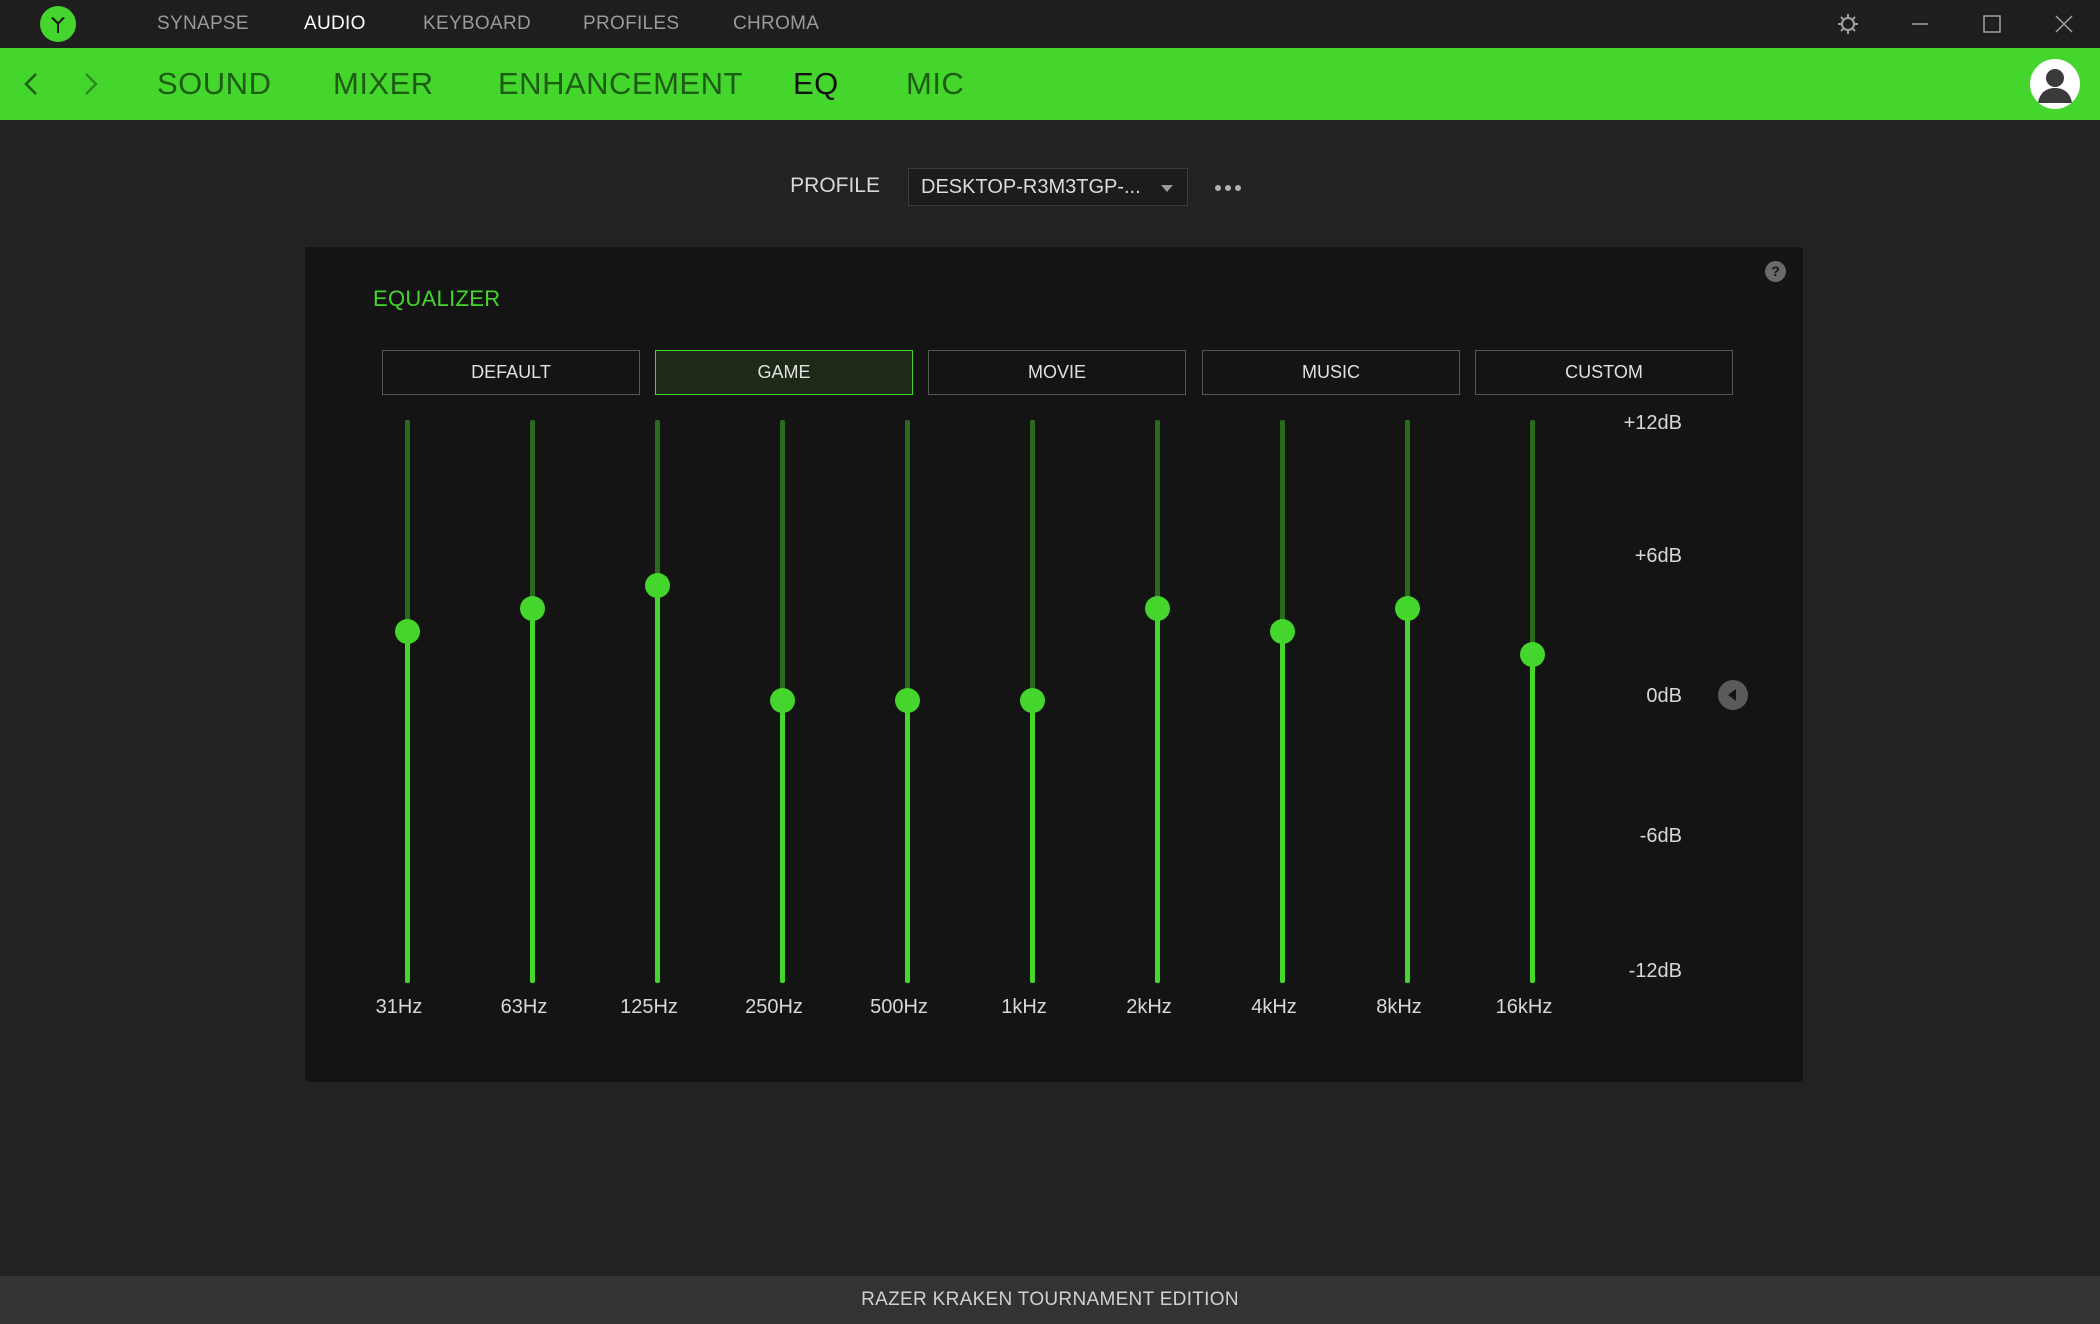 The height and width of the screenshot is (1324, 2100). I want to click on eq-slider-track-2khz, so click(1157, 701).